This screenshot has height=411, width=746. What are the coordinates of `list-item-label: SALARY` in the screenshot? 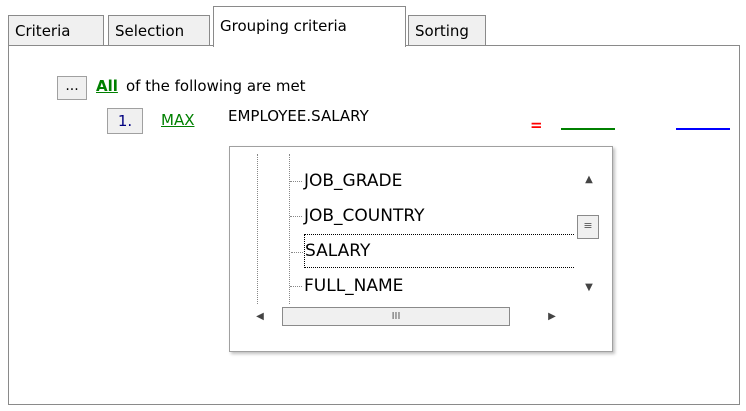 It's located at (338, 251).